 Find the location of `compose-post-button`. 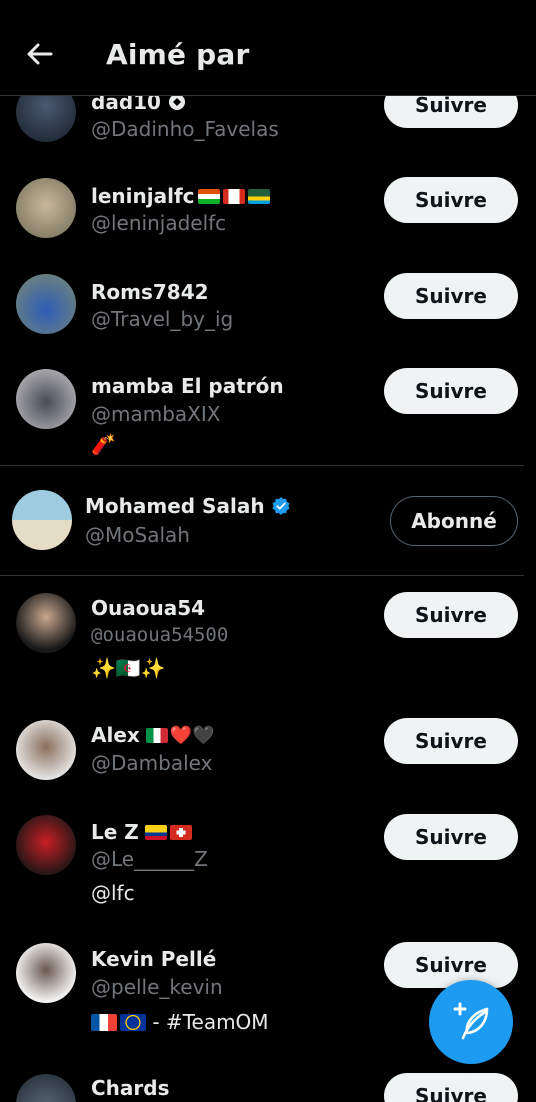

compose-post-button is located at coordinates (471, 1022).